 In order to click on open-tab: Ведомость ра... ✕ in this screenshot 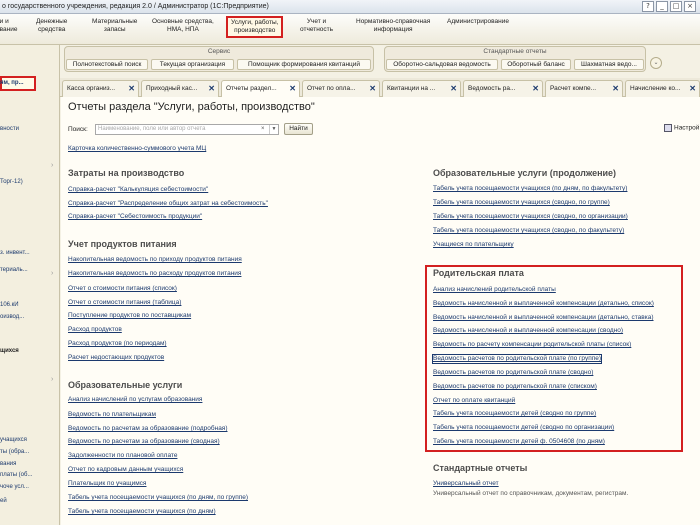, I will do `click(503, 88)`.